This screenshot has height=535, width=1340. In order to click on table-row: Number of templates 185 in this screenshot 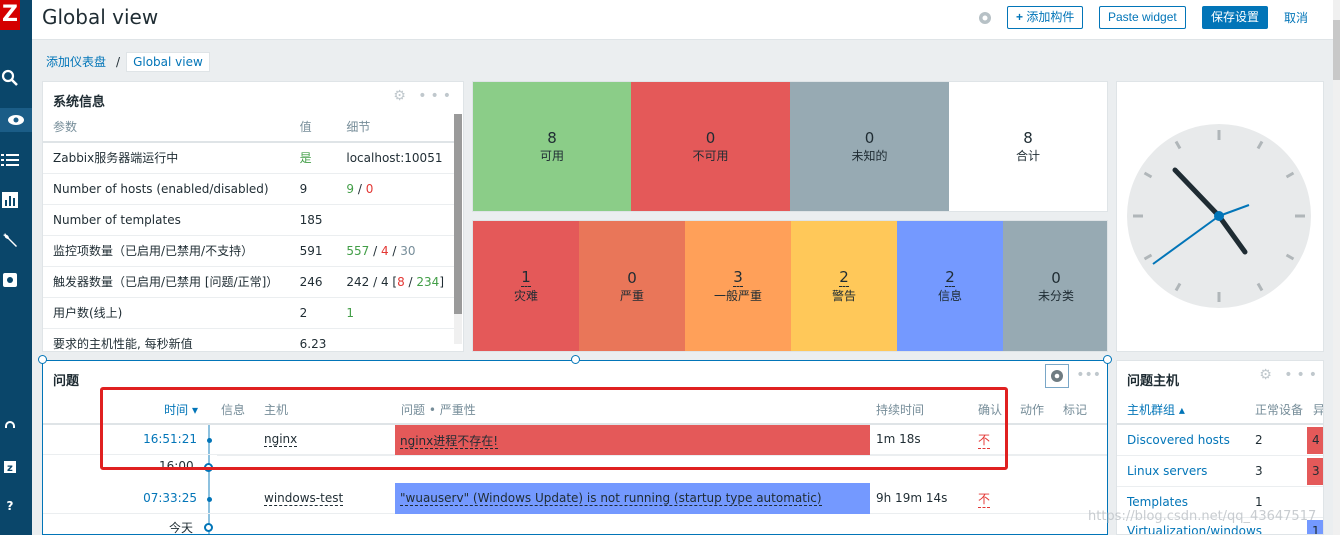, I will do `click(248, 220)`.